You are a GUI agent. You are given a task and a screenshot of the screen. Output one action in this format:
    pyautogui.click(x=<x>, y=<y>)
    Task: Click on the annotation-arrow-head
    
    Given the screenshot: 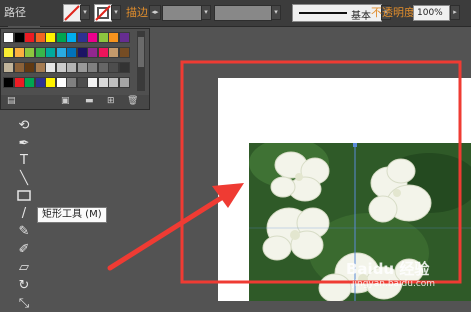 What is the action you would take?
    pyautogui.click(x=228, y=195)
    